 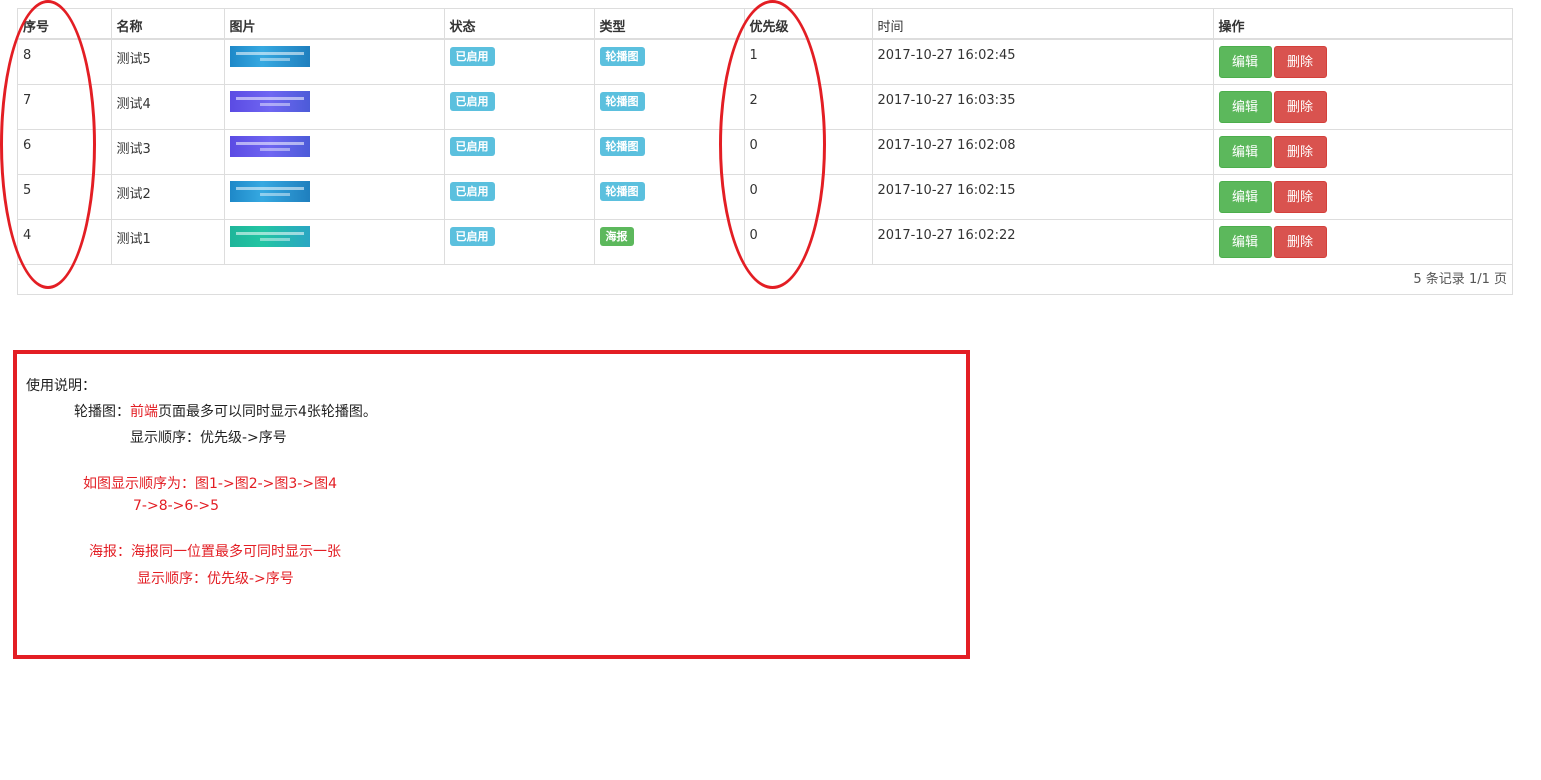 I want to click on notes-carousel-order: 显示顺序：优先级->序号, so click(x=208, y=438).